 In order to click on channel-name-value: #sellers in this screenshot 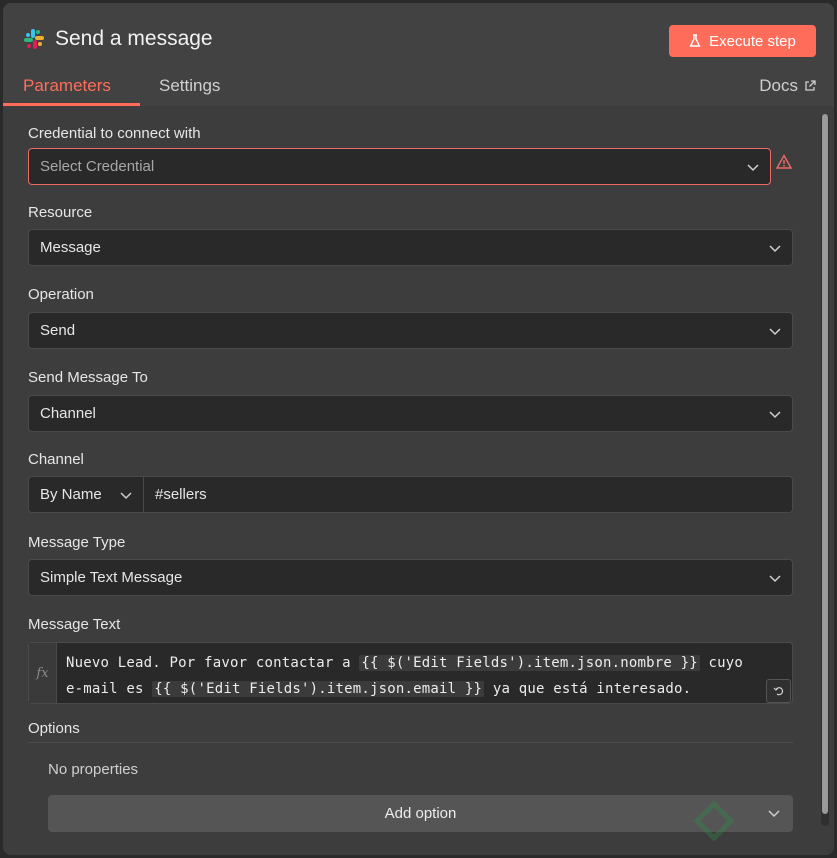, I will do `click(181, 494)`.